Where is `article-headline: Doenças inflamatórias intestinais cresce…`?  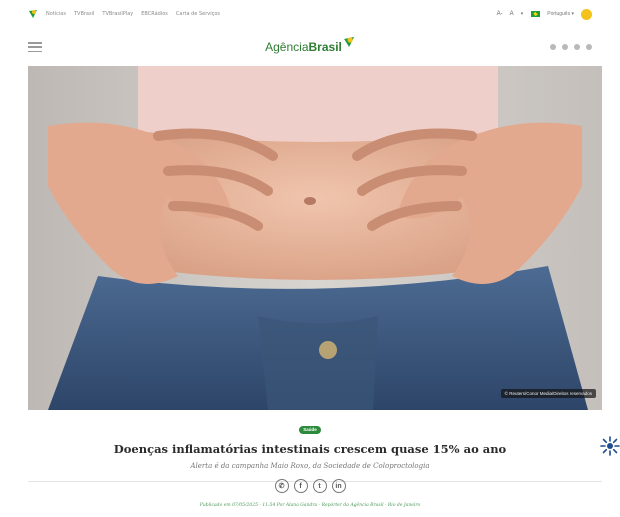 article-headline: Doenças inflamatórias intestinais cresce… is located at coordinates (310, 449).